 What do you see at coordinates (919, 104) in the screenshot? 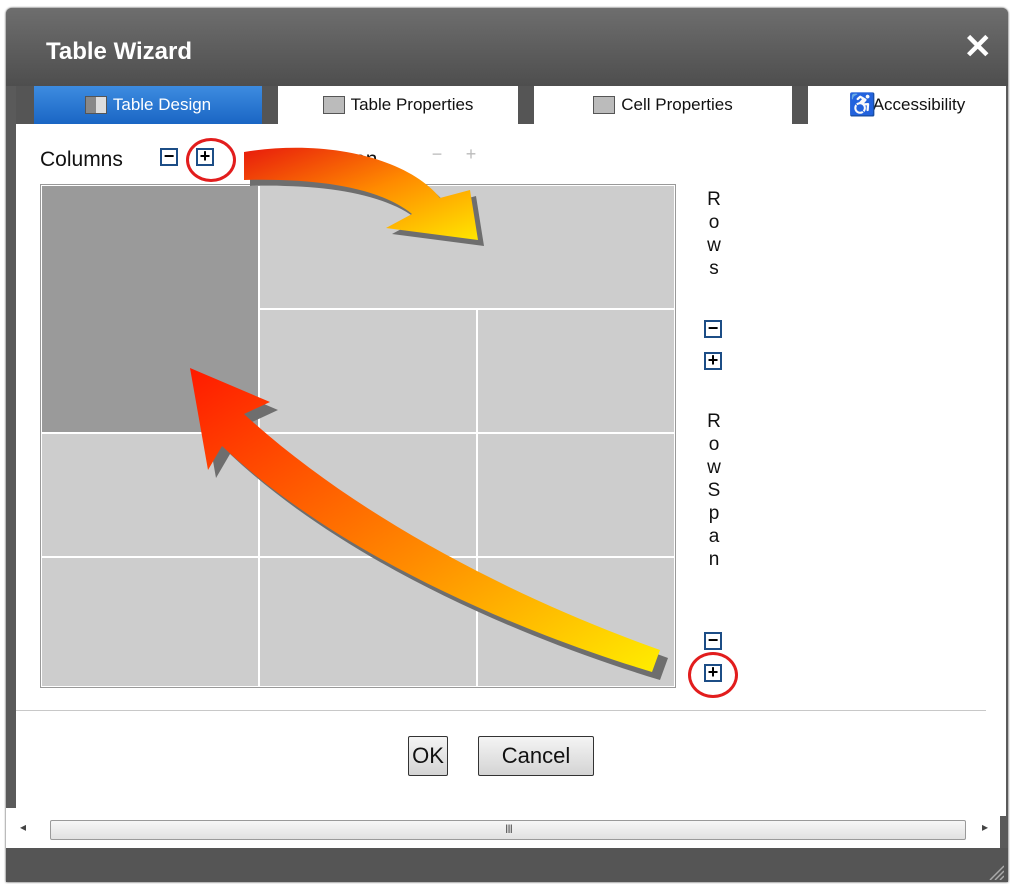
I see `tab-label: Accessibility` at bounding box center [919, 104].